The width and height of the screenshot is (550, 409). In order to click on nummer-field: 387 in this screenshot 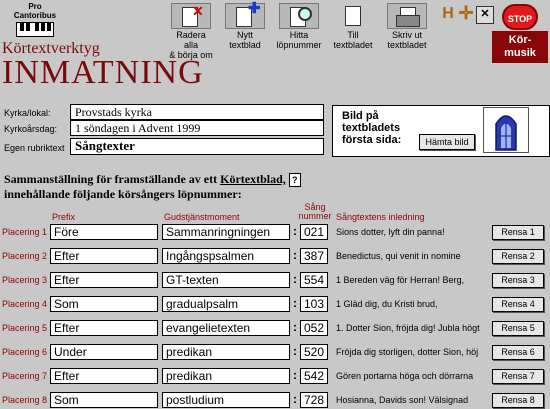, I will do `click(314, 256)`.